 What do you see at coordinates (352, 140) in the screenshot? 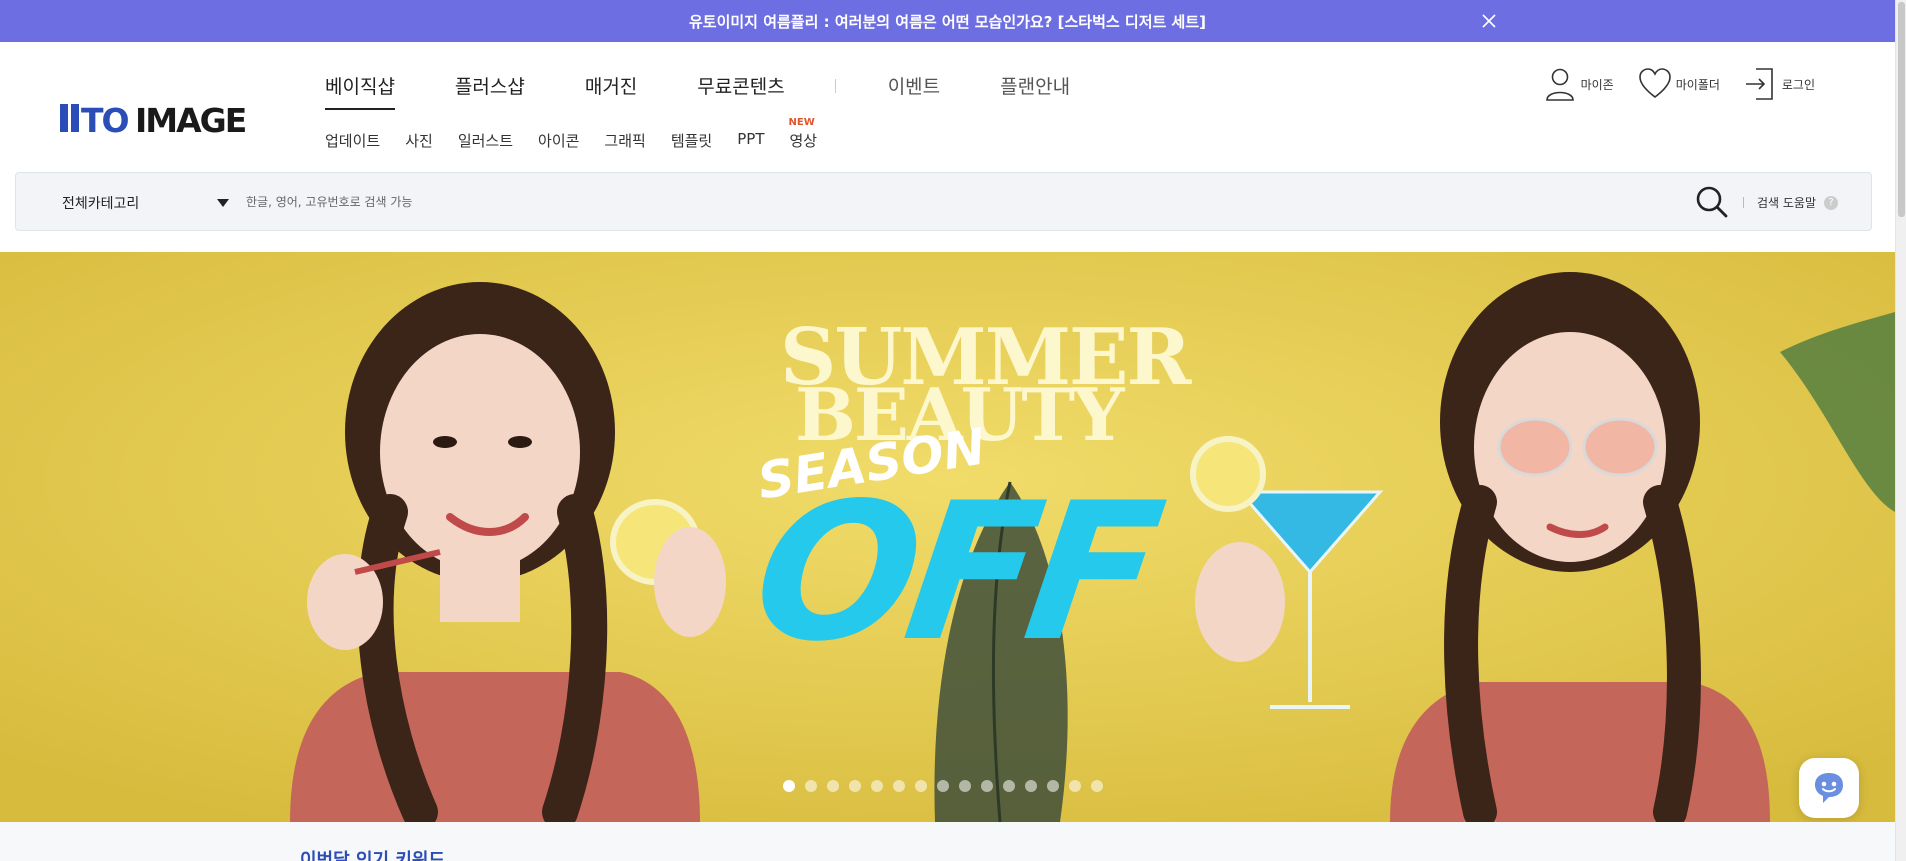
I see `subnav-update: 업데이트` at bounding box center [352, 140].